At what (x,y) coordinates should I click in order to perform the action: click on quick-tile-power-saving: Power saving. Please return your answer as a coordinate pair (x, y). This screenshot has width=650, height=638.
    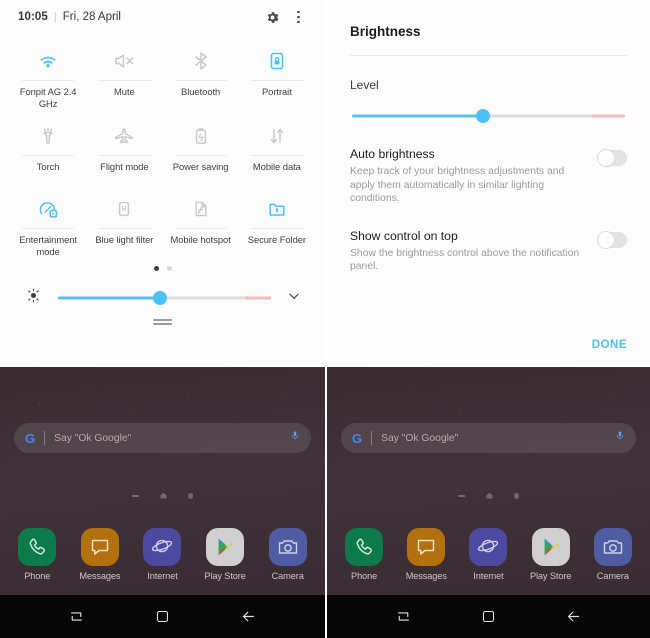
    Looking at the image, I should click on (201, 149).